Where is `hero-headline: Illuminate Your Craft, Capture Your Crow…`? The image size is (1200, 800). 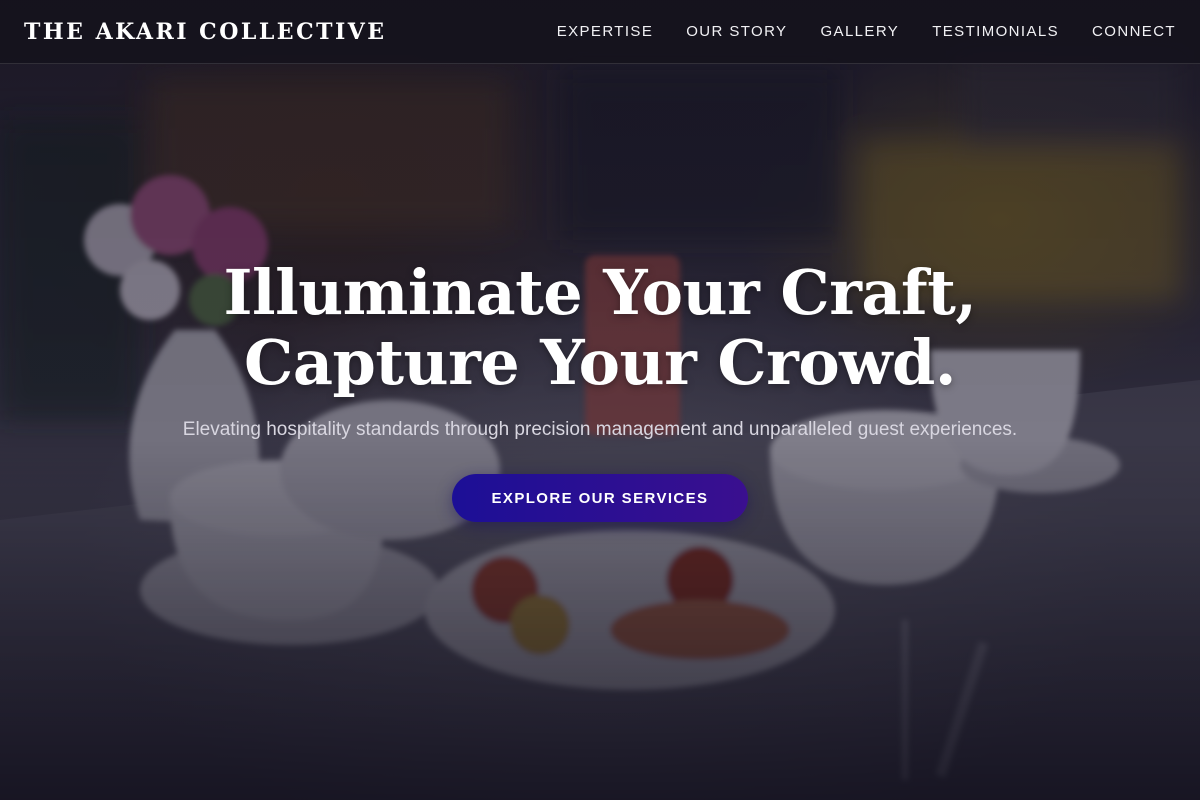
hero-headline: Illuminate Your Craft, Capture Your Crow… is located at coordinates (600, 328).